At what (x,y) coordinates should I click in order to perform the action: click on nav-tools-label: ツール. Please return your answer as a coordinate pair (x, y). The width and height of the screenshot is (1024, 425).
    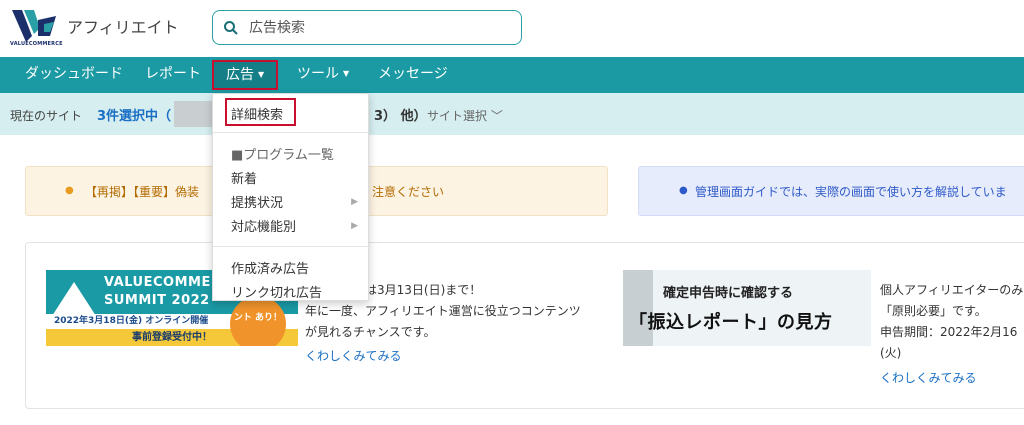
    Looking at the image, I should click on (318, 74).